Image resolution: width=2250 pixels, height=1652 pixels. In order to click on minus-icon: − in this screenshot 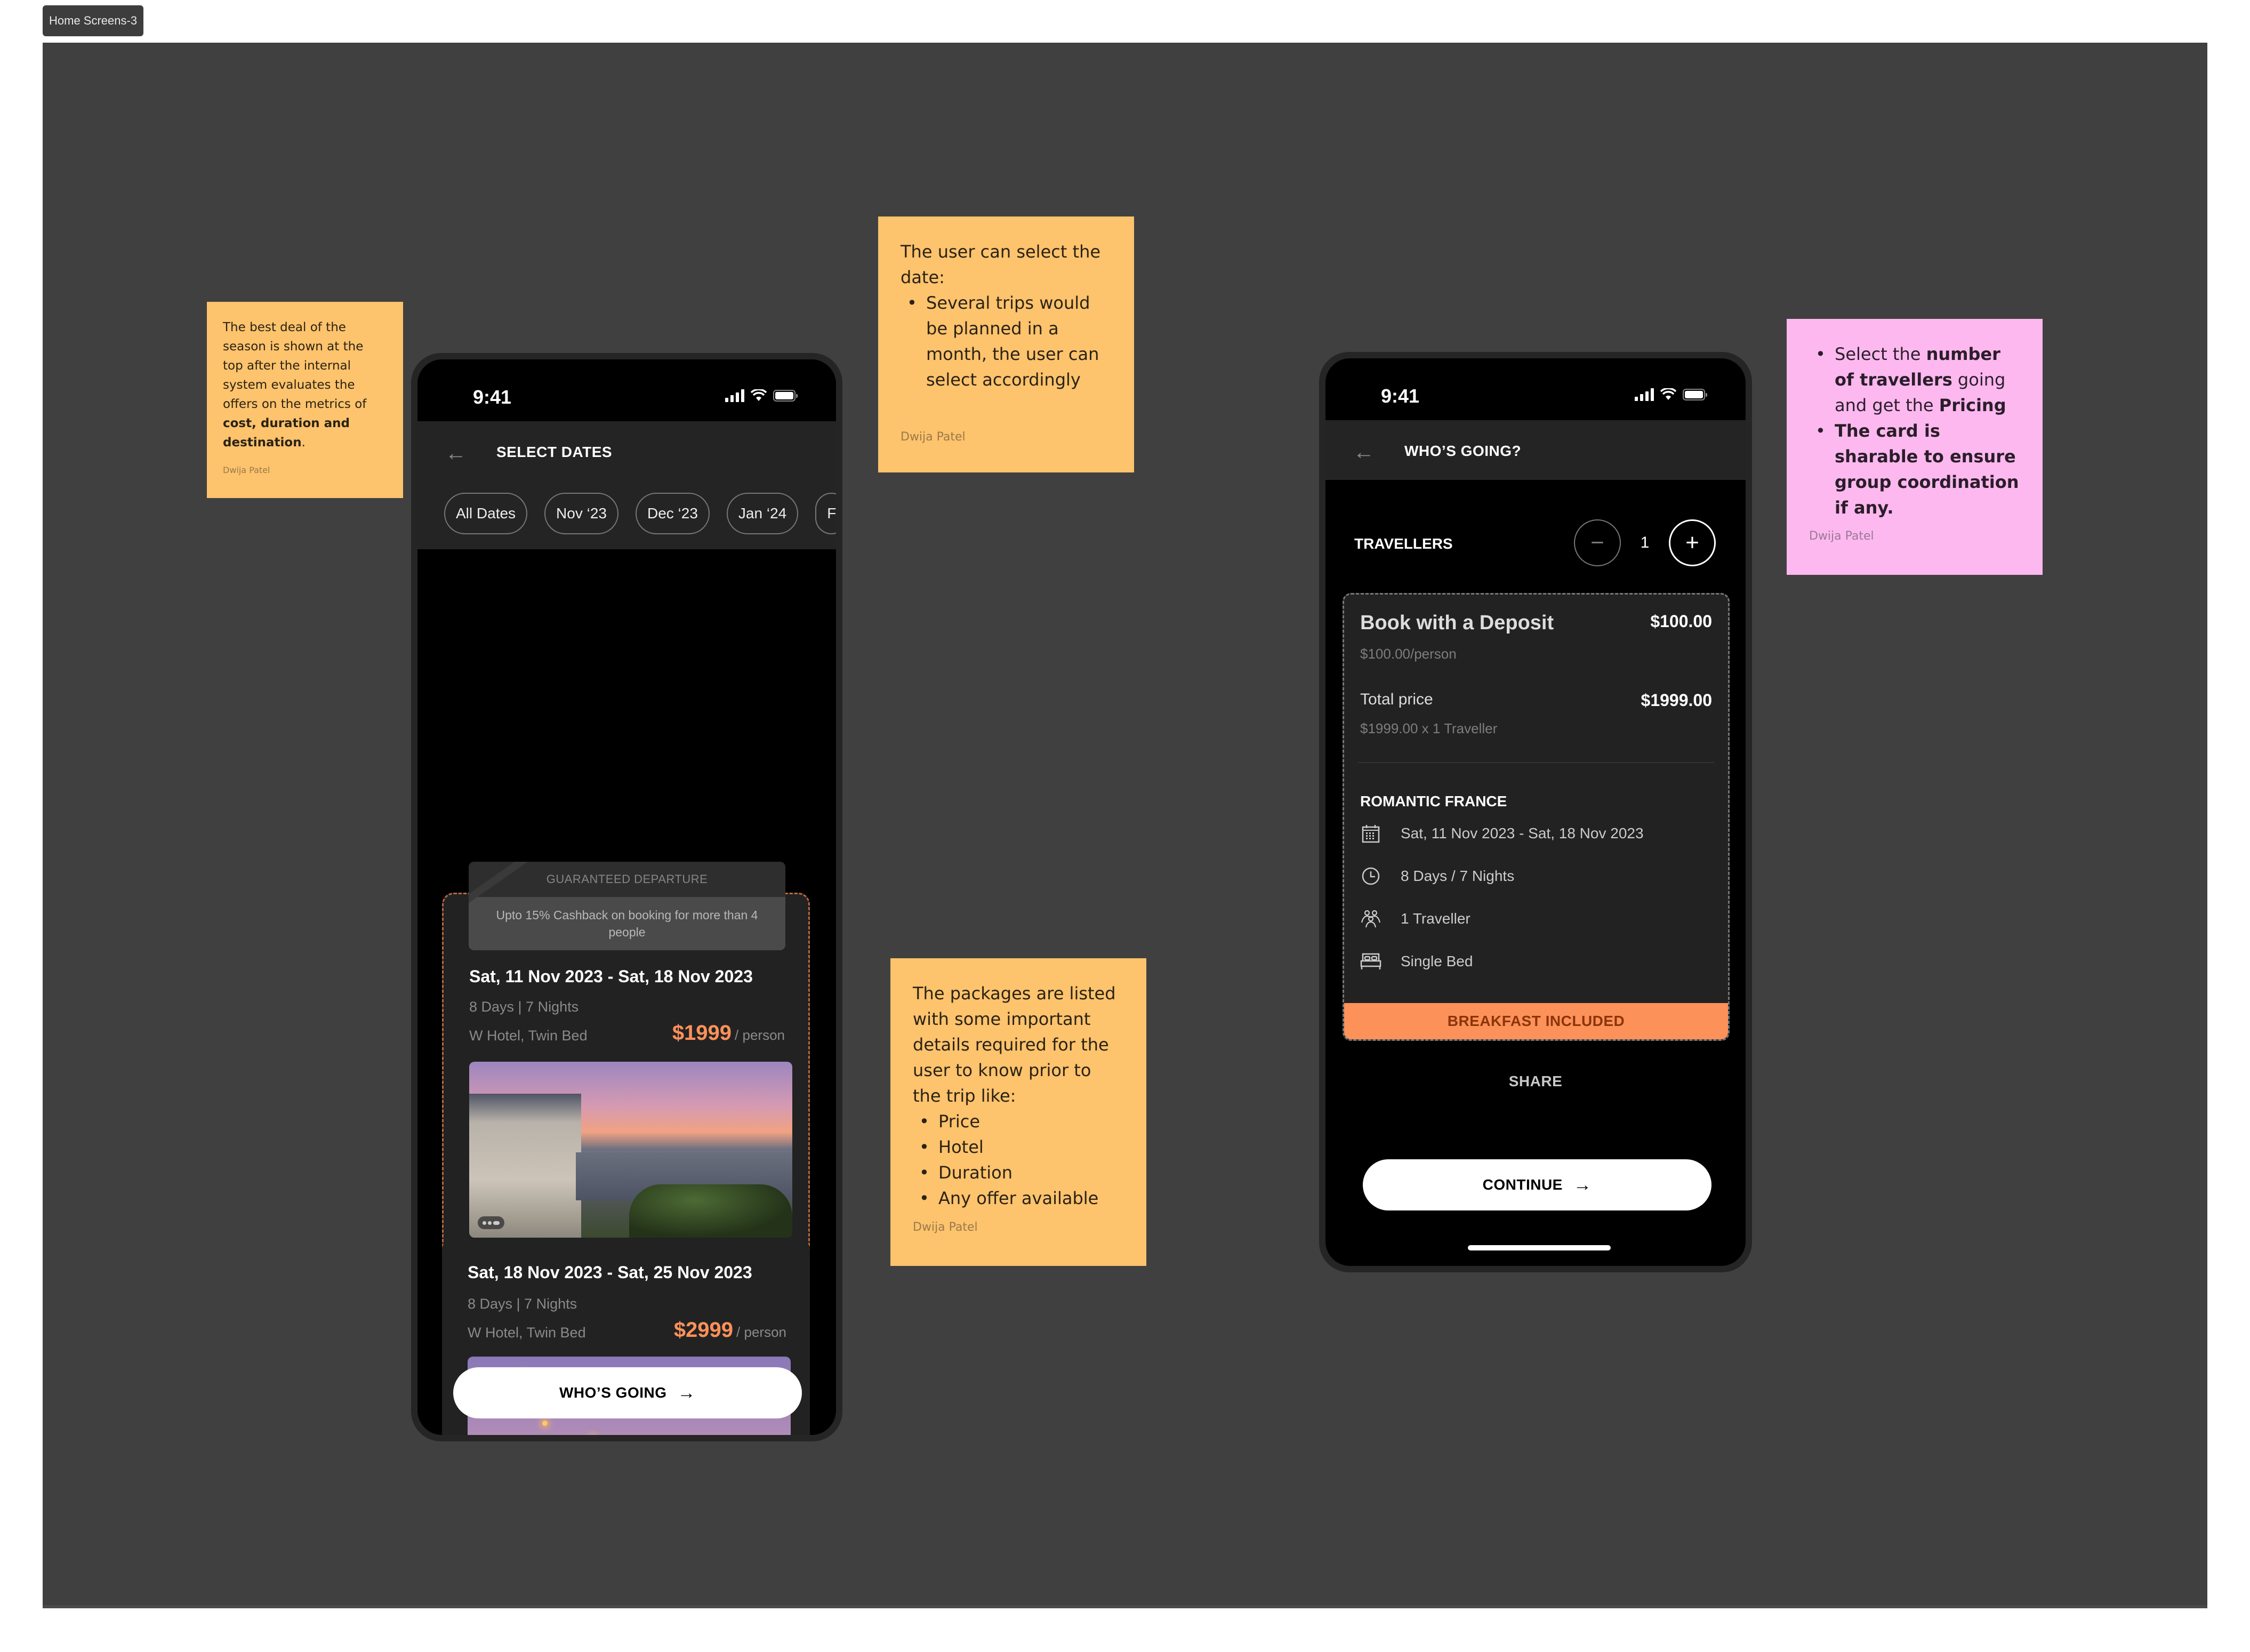, I will do `click(1597, 543)`.